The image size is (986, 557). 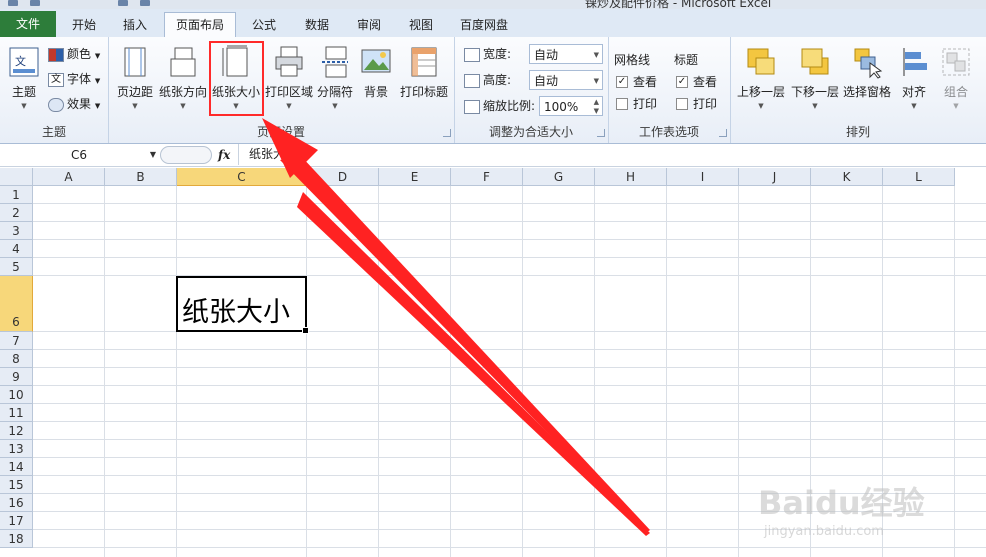 I want to click on send-backward-label: 下移一层, so click(x=814, y=92).